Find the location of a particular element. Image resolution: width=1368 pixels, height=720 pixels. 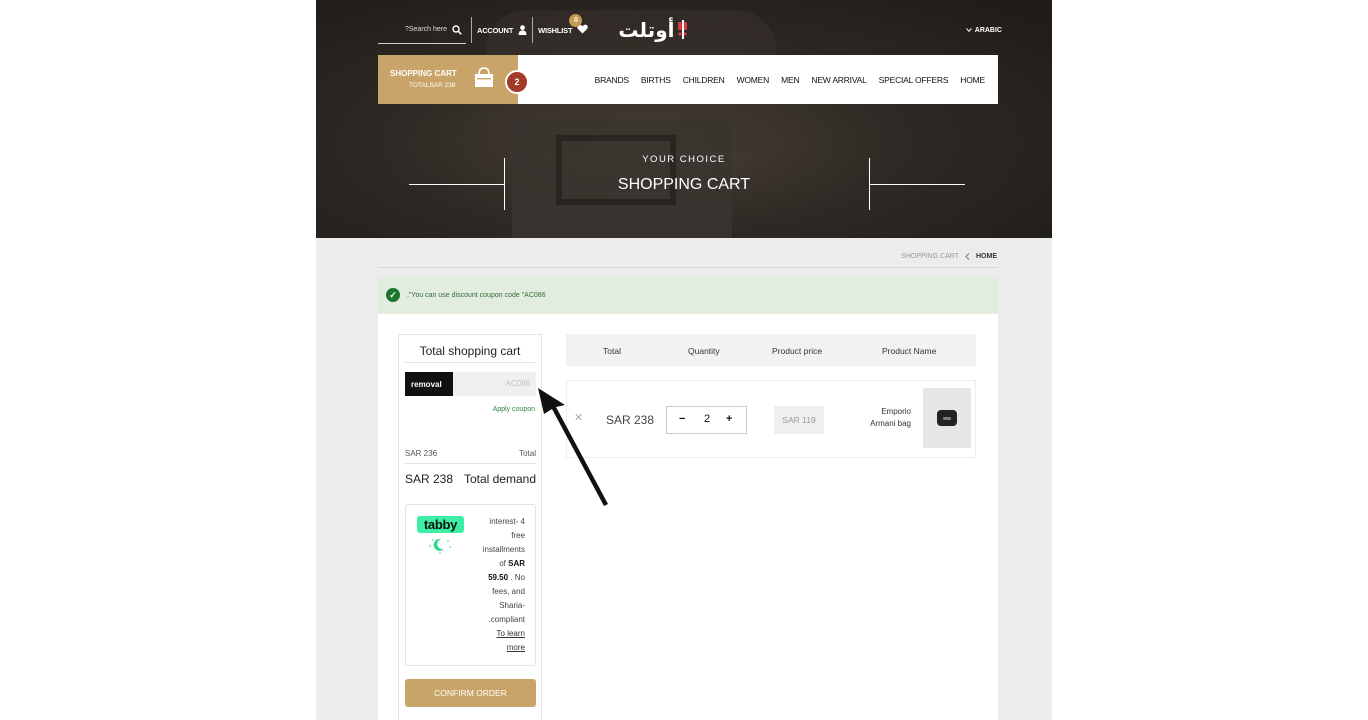

nav-item-brands: BRANDS is located at coordinates (612, 80).